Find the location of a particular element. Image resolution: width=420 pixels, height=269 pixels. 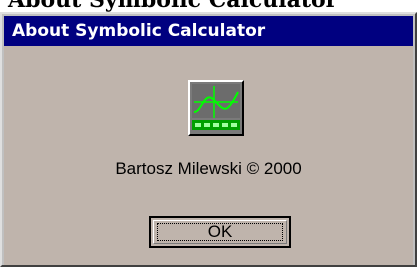

copyright-text: Bartosz Milewski © 2000 is located at coordinates (208, 168).